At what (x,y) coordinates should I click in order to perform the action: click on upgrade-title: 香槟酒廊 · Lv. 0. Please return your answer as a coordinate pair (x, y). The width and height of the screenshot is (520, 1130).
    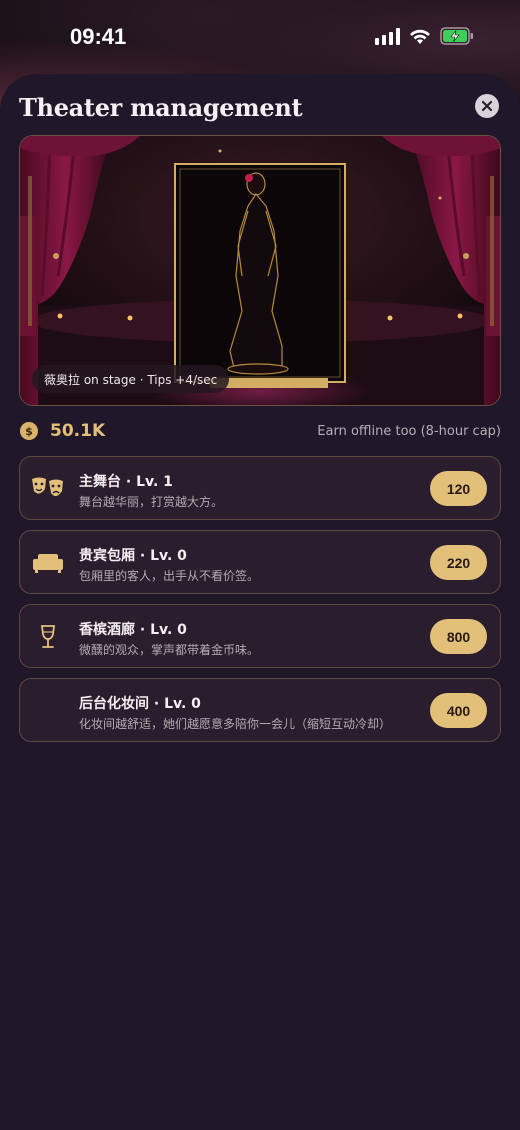
    Looking at the image, I should click on (133, 630).